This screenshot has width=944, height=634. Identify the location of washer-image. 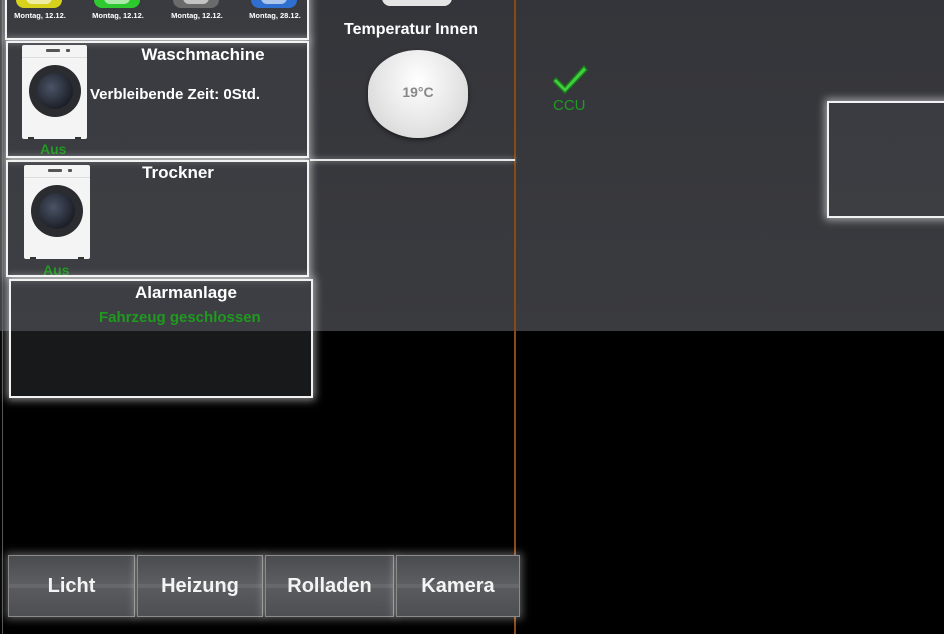
(54, 92).